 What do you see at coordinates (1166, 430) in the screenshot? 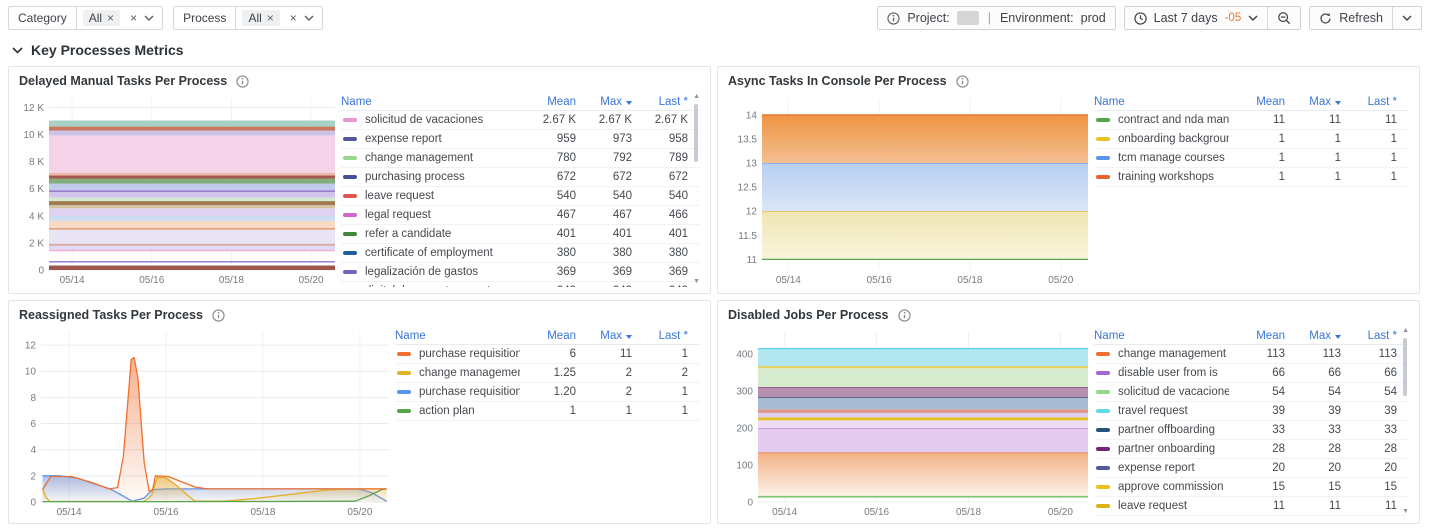
I see `series-name: partner offboarding` at bounding box center [1166, 430].